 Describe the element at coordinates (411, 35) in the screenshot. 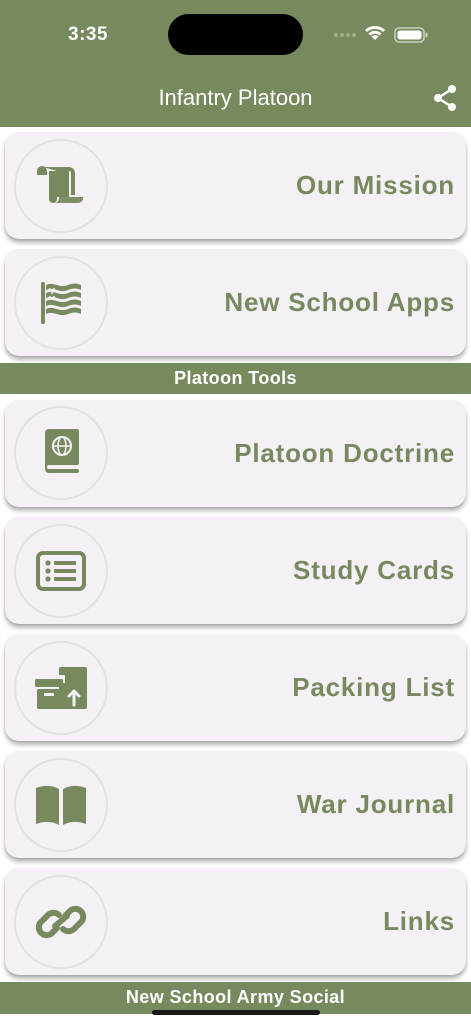

I see `battery-icon` at that location.